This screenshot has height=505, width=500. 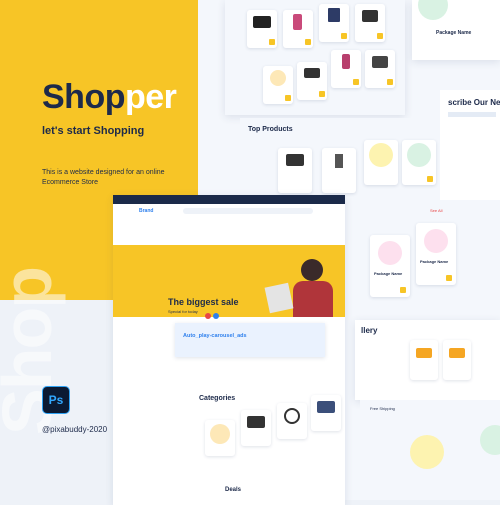 What do you see at coordinates (216, 316) in the screenshot?
I see `carousel-next-button` at bounding box center [216, 316].